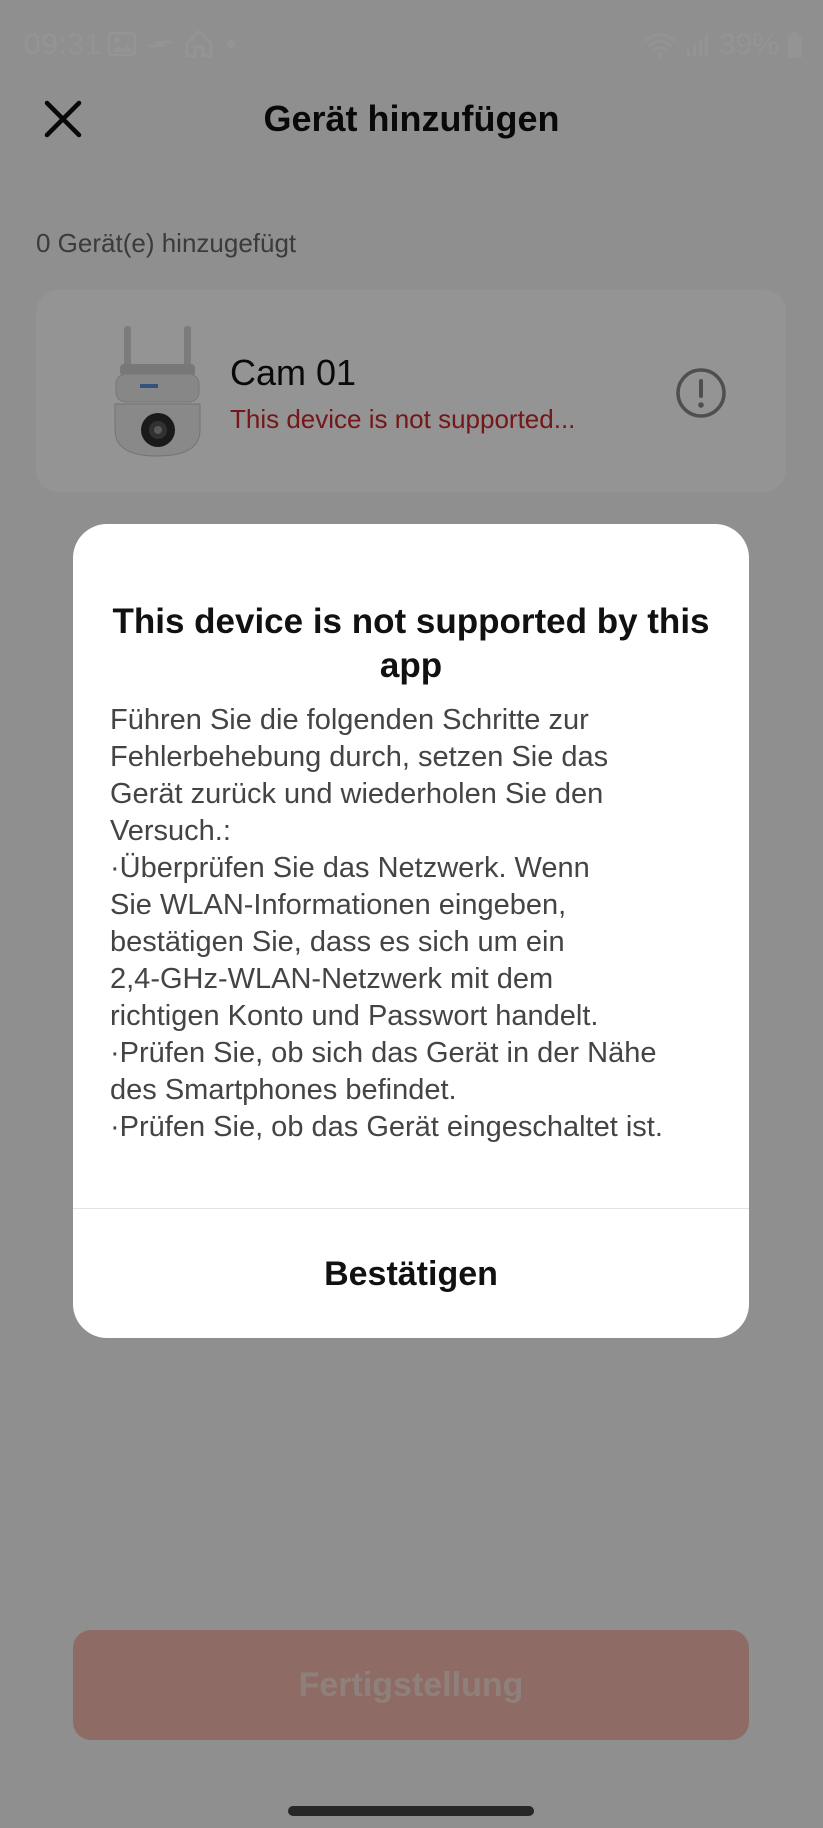 The width and height of the screenshot is (823, 1828). What do you see at coordinates (411, 1208) in the screenshot?
I see `dialog-divider` at bounding box center [411, 1208].